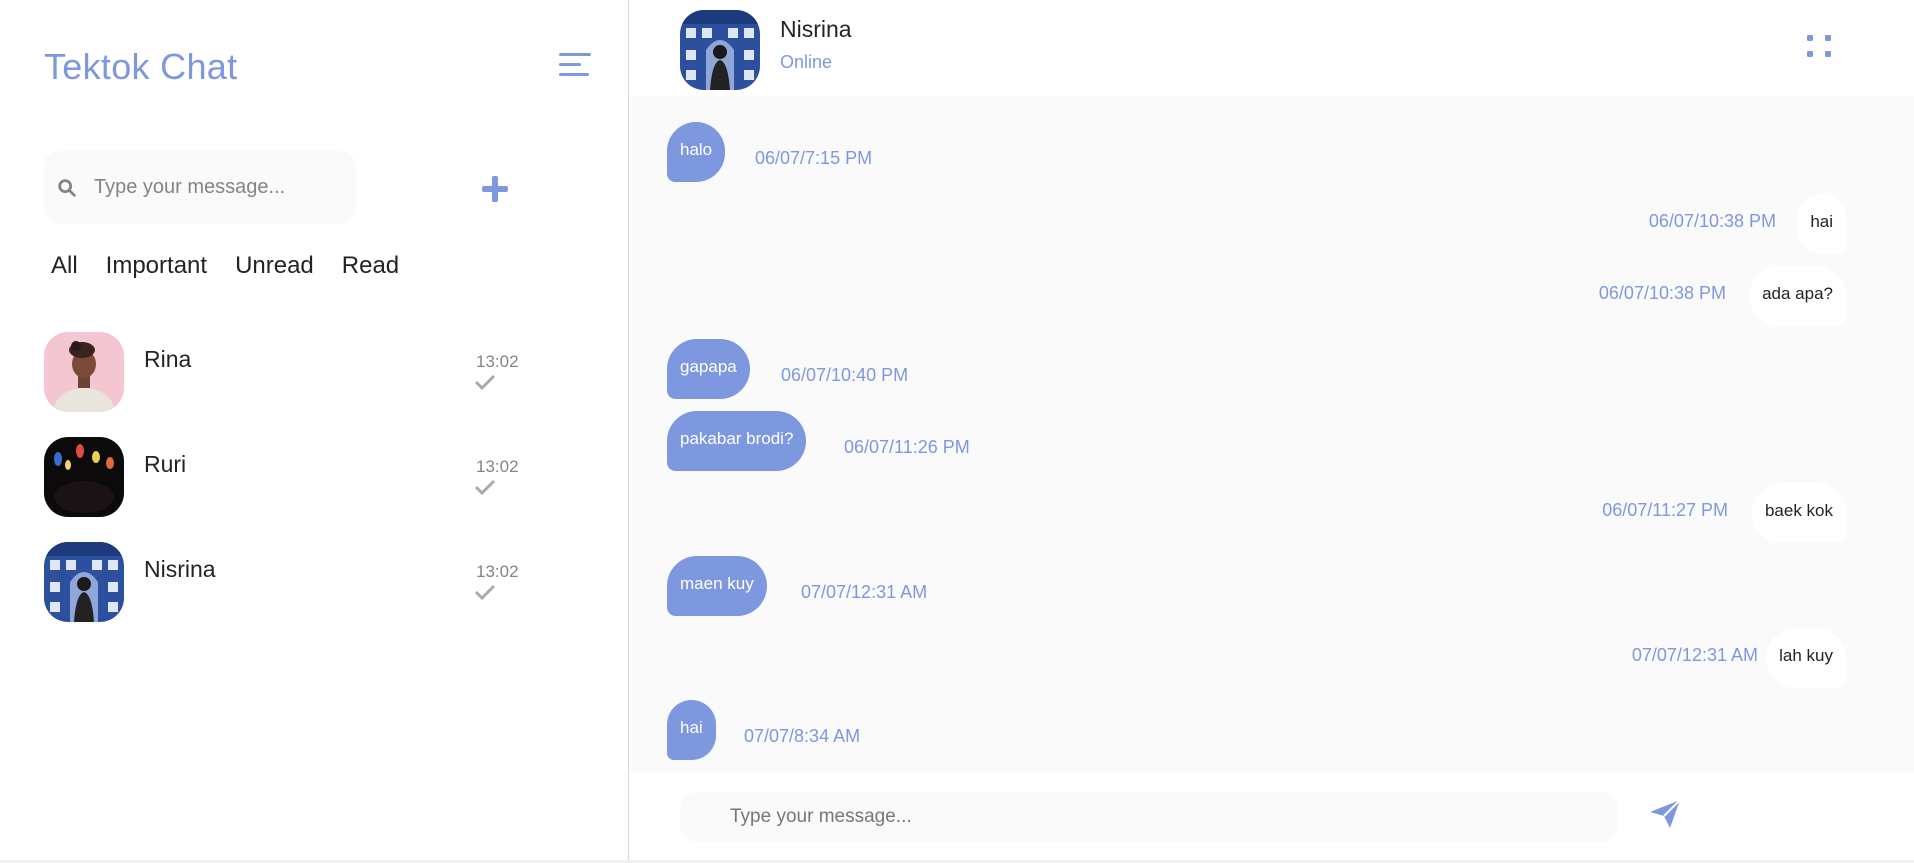 Image resolution: width=1914 pixels, height=863 pixels. Describe the element at coordinates (1665, 814) in the screenshot. I see `send-icon` at that location.